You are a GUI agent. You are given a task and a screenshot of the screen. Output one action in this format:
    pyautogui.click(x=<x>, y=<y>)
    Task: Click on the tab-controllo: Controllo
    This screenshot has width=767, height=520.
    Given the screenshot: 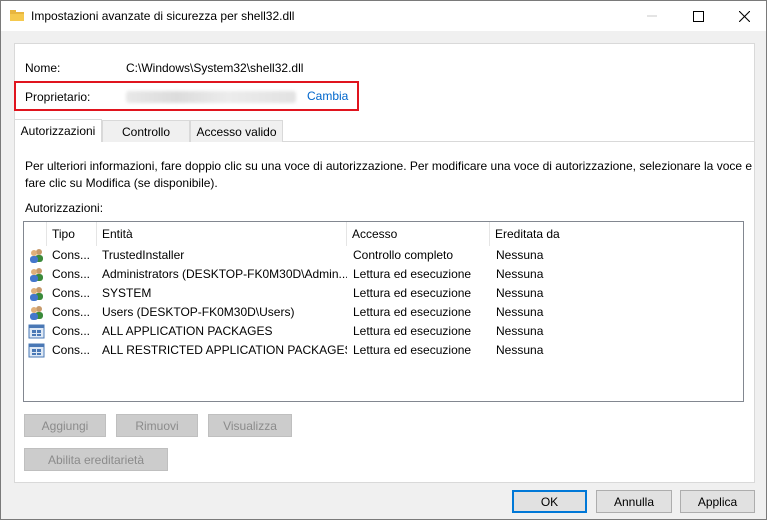 What is the action you would take?
    pyautogui.click(x=146, y=131)
    